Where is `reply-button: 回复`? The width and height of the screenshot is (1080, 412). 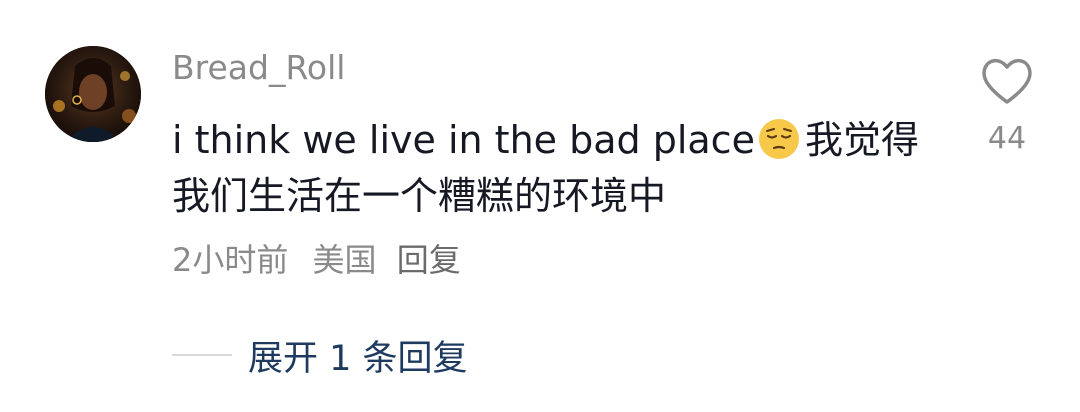
reply-button: 回复 is located at coordinates (429, 260).